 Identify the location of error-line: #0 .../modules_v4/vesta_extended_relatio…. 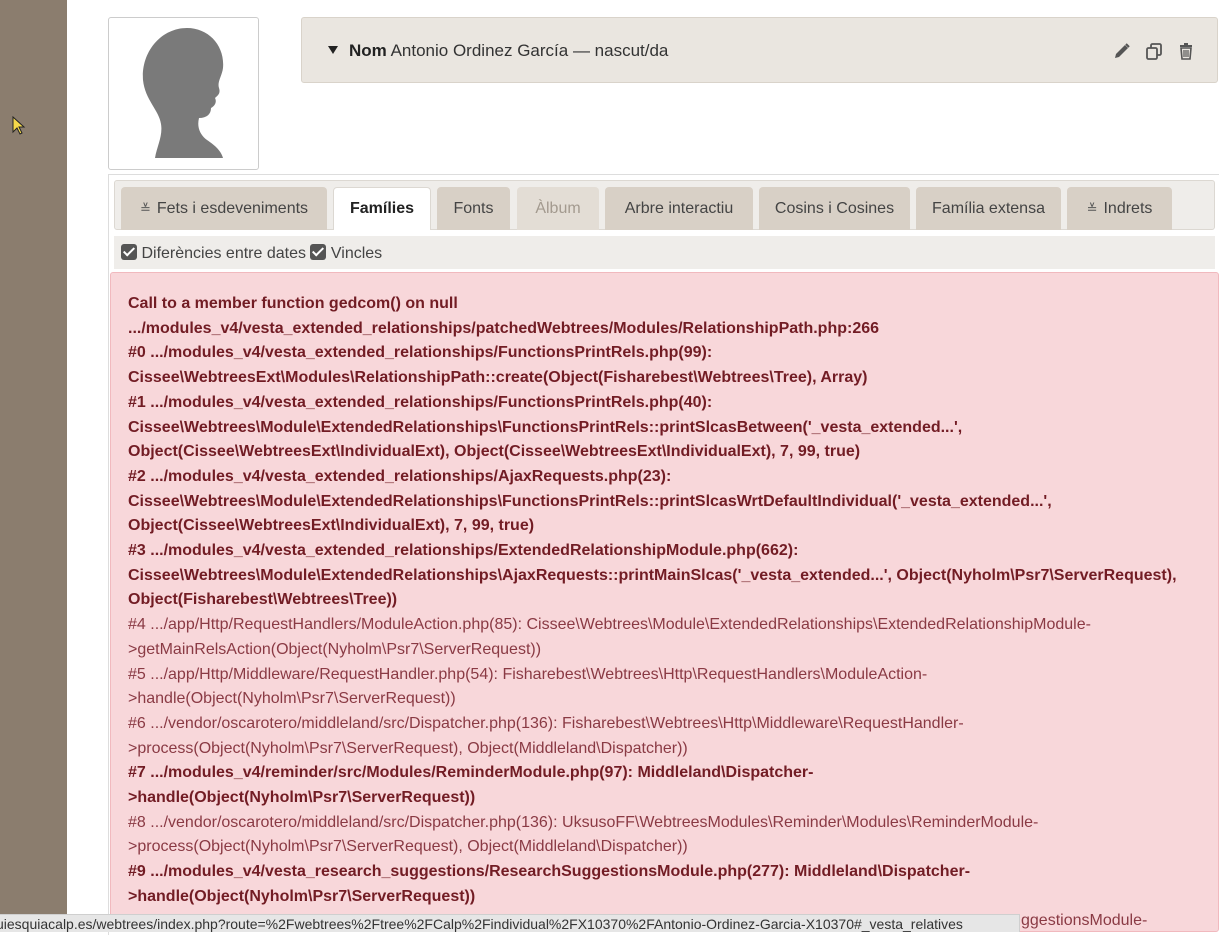
(420, 353).